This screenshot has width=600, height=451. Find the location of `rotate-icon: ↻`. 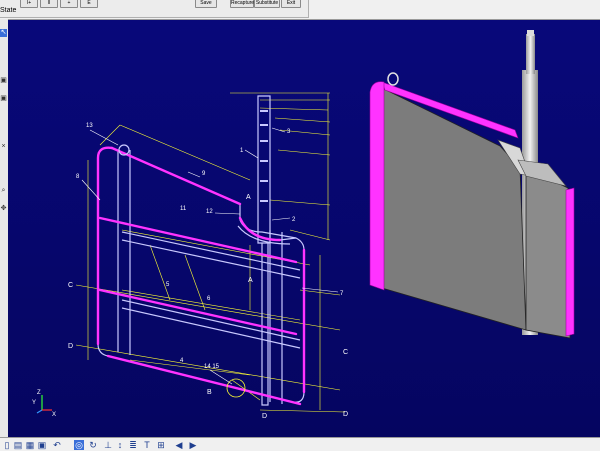

rotate-icon: ↻ is located at coordinates (93, 445).